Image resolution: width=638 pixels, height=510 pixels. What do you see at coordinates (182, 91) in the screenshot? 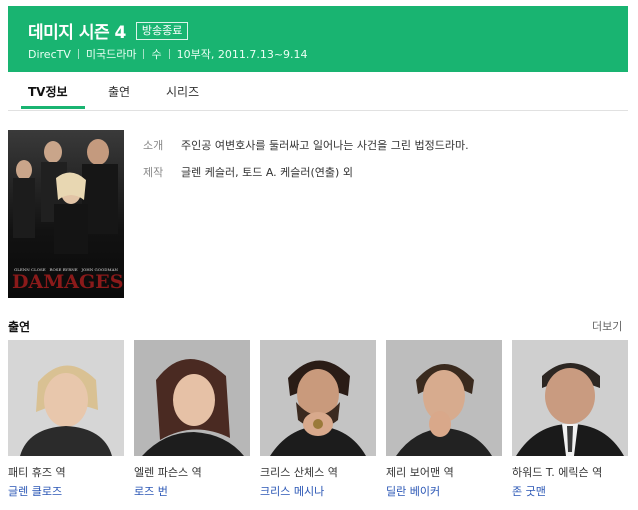
I see `tab-series: 시리즈` at bounding box center [182, 91].